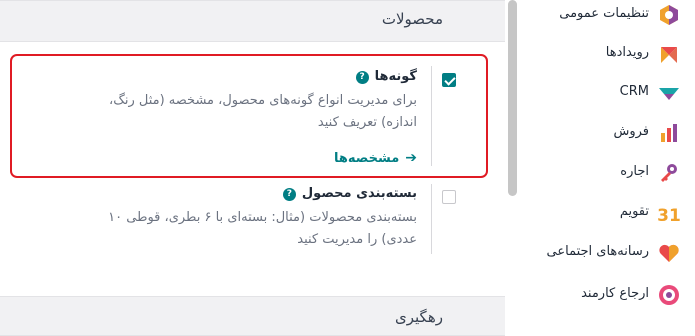  What do you see at coordinates (669, 295) in the screenshot?
I see `employee-referral-icon` at bounding box center [669, 295].